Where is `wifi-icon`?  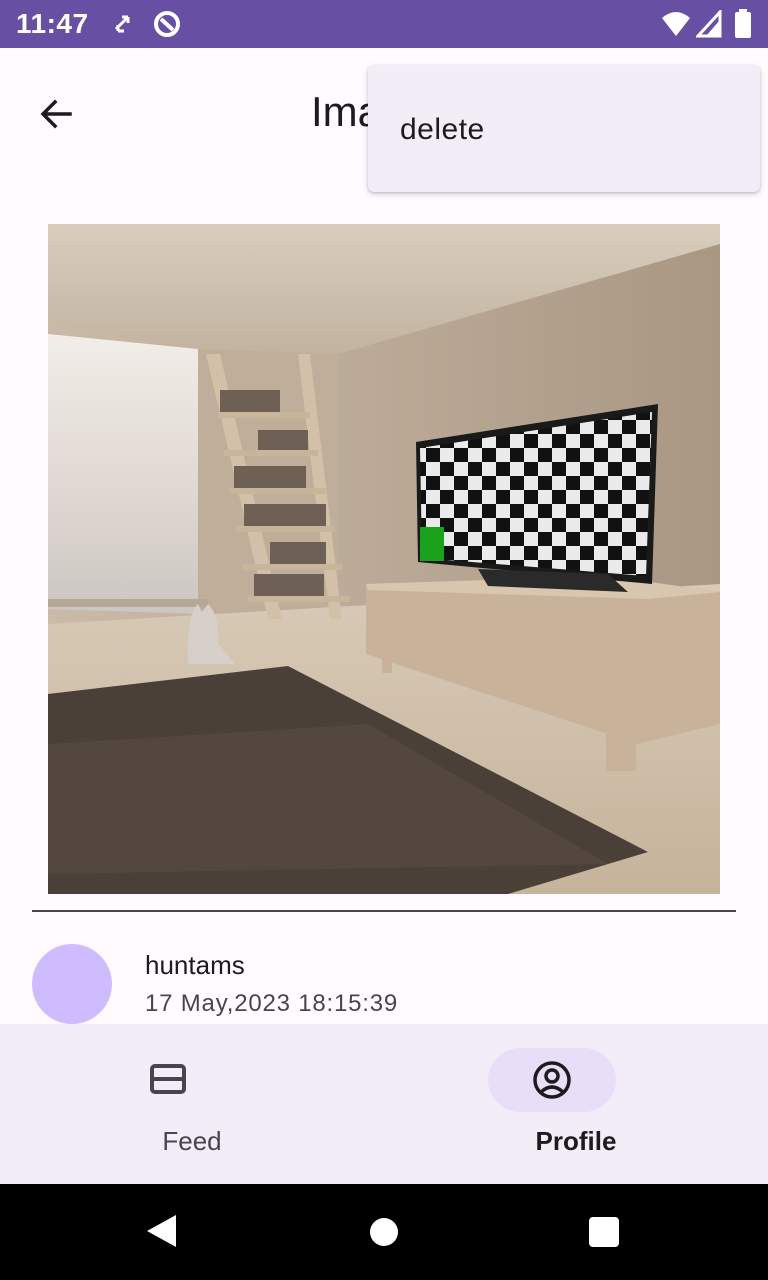
wifi-icon is located at coordinates (676, 24).